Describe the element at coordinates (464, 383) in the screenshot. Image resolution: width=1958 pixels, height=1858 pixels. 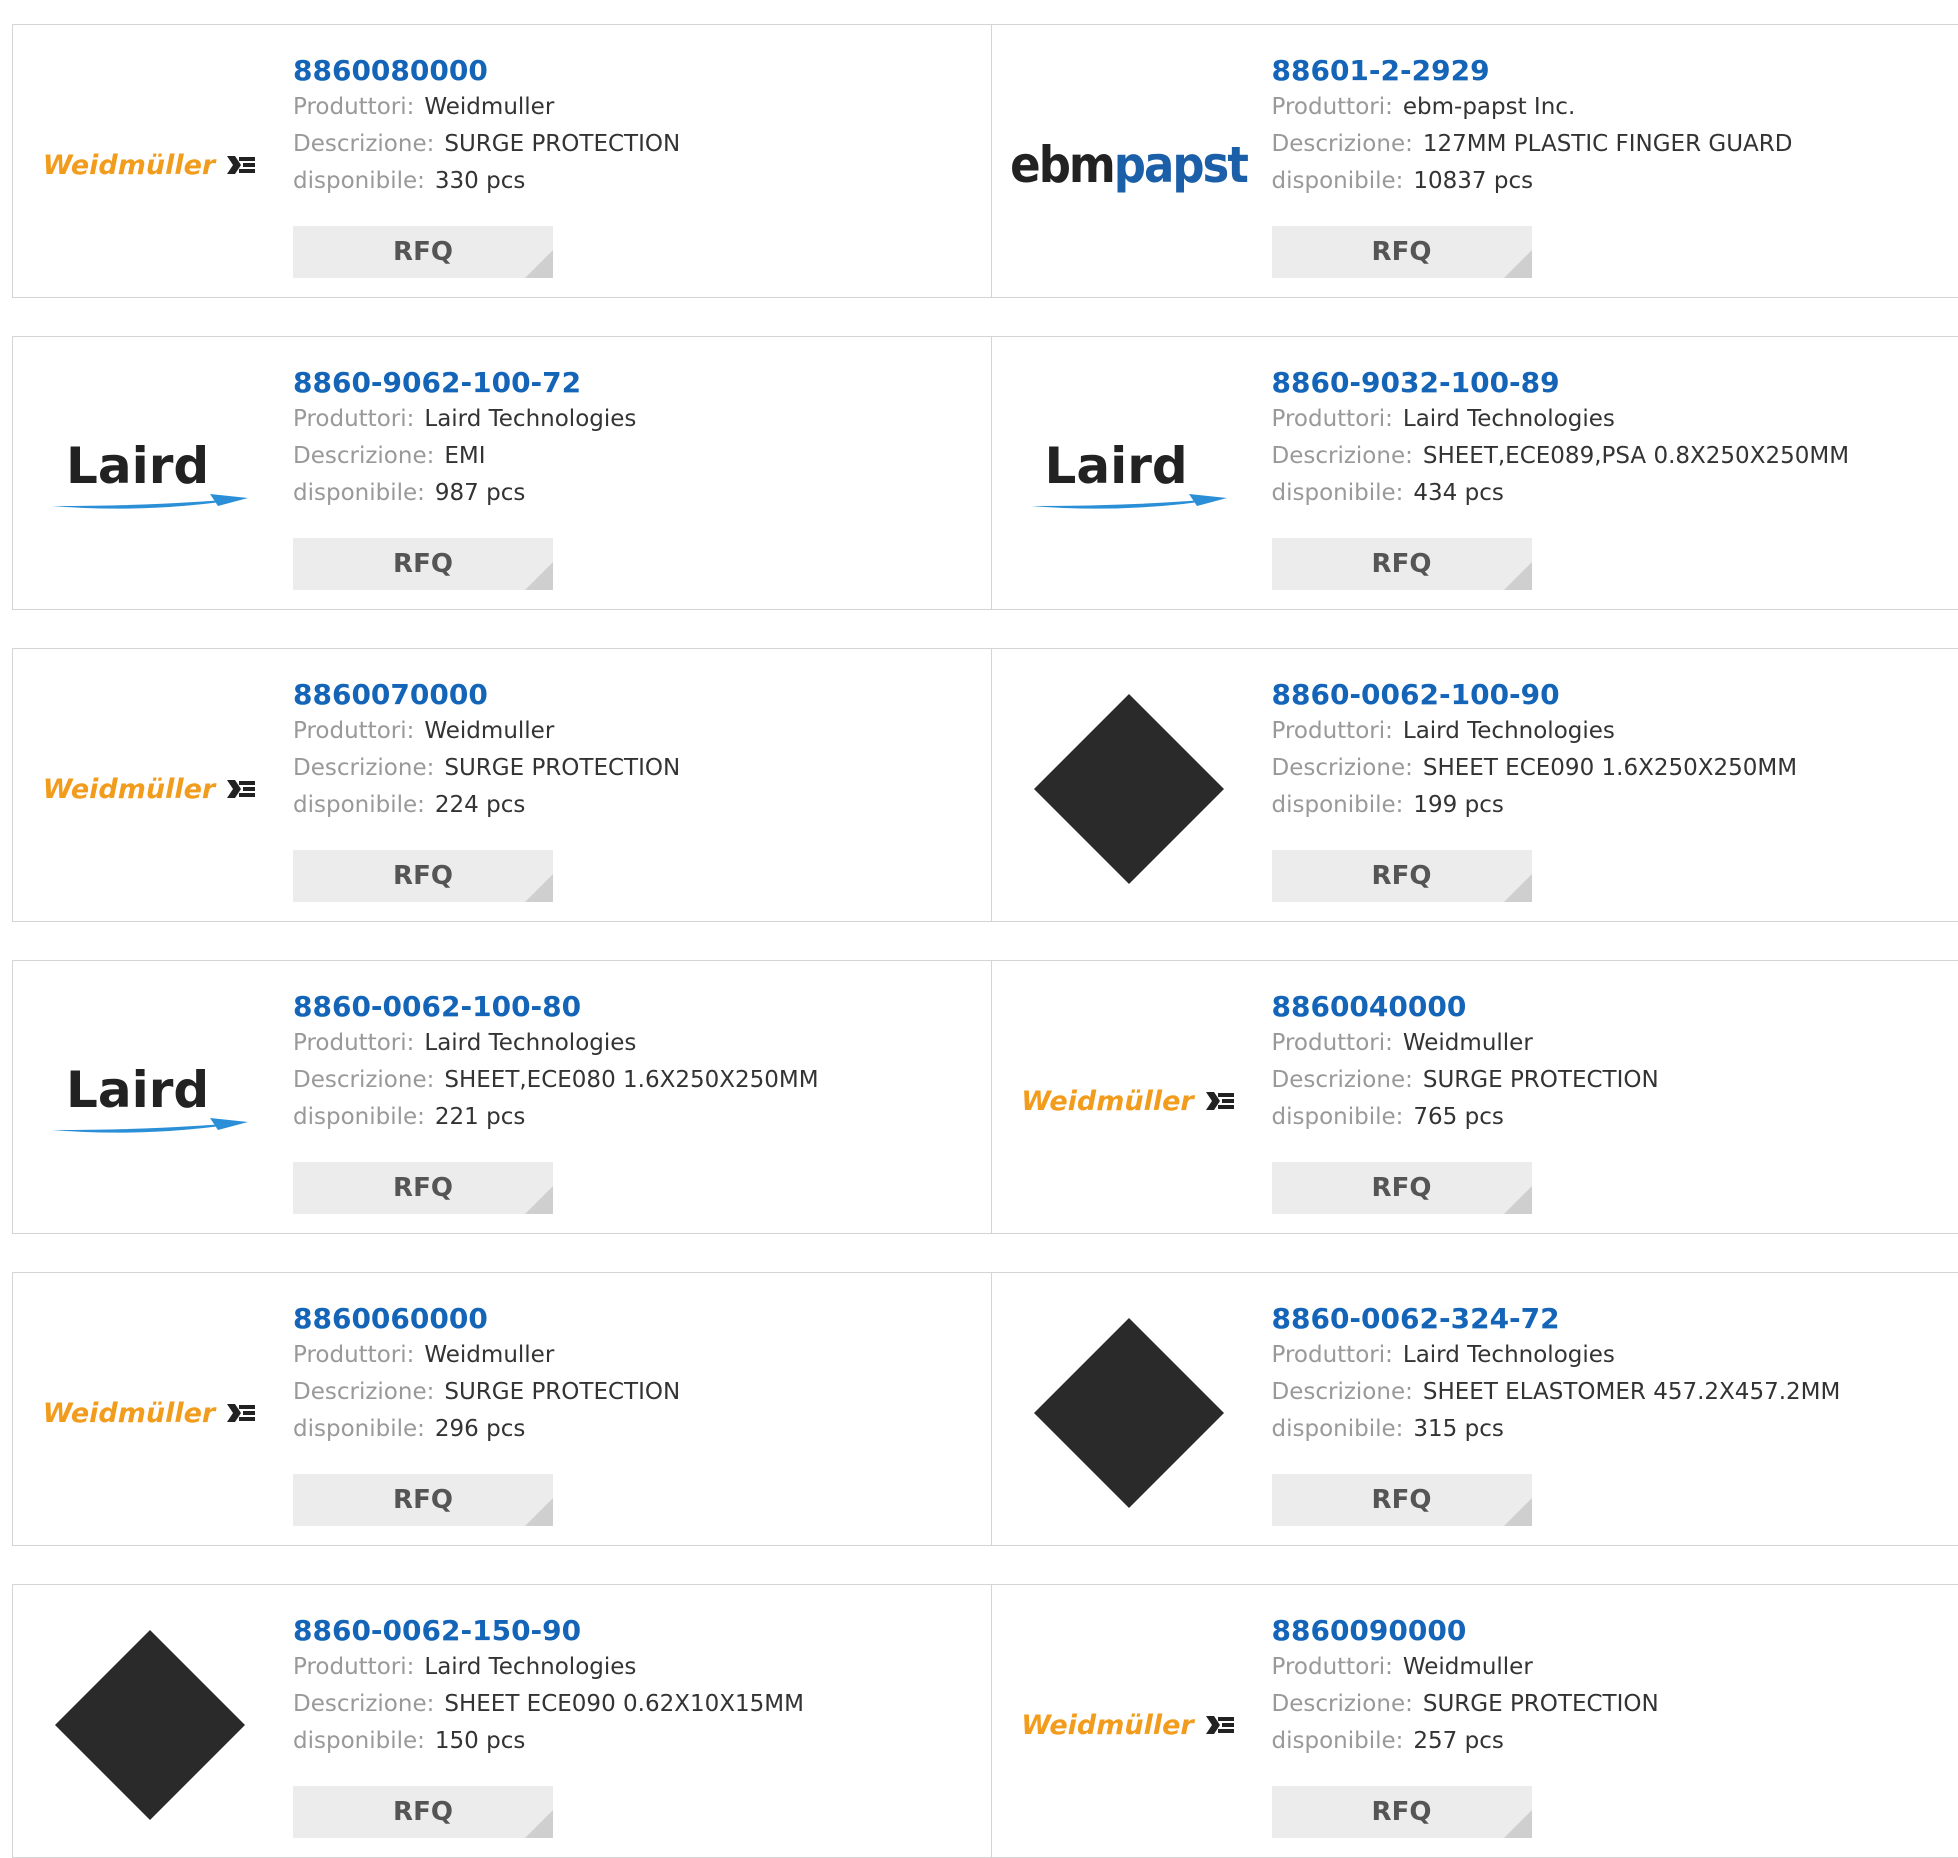
I see `part-number-link: 8860-9062-100-72` at that location.